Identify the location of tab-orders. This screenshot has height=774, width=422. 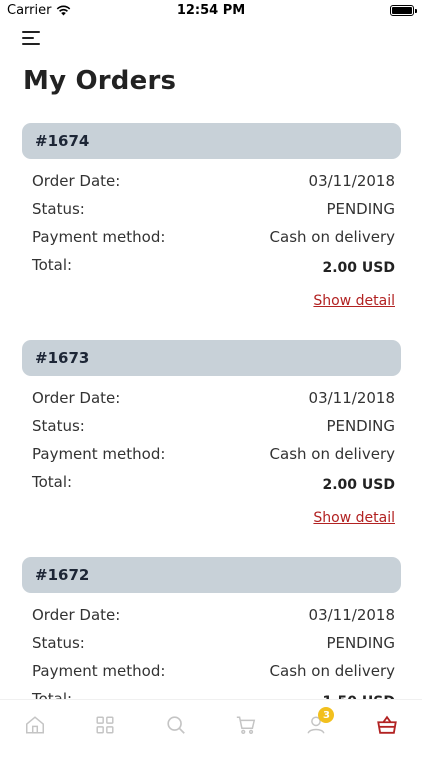
(387, 725).